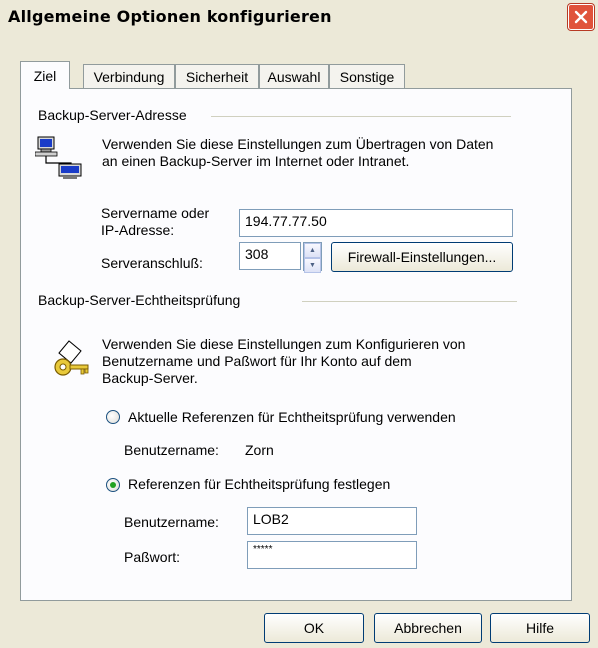 The image size is (598, 648). Describe the element at coordinates (152, 263) in the screenshot. I see `server-port-label: Serveranschluß:` at that location.